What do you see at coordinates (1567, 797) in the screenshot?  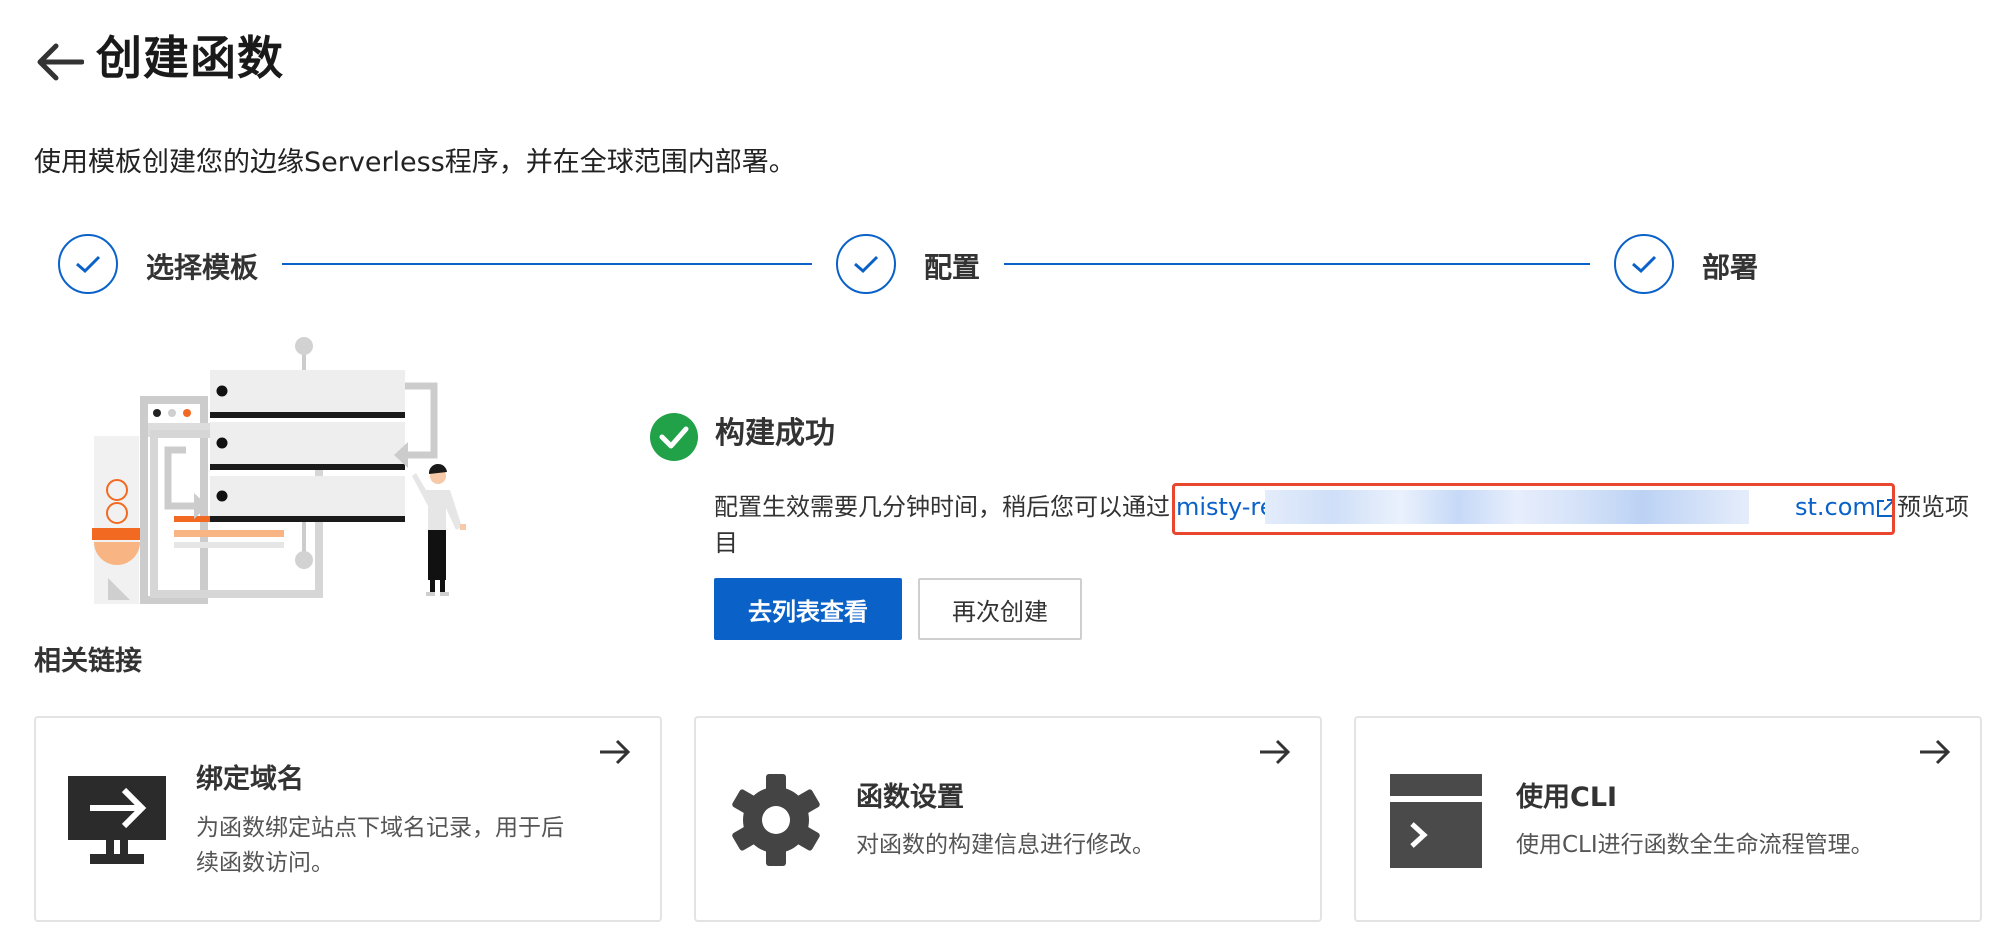 I see `card-title: 使用CLI` at bounding box center [1567, 797].